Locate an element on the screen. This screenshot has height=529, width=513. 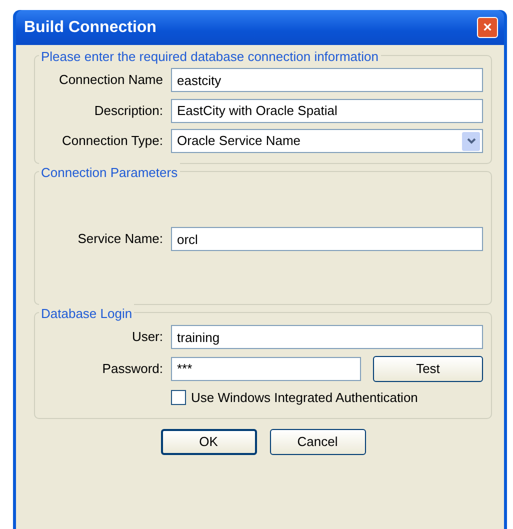
close-button: × is located at coordinates (487, 27).